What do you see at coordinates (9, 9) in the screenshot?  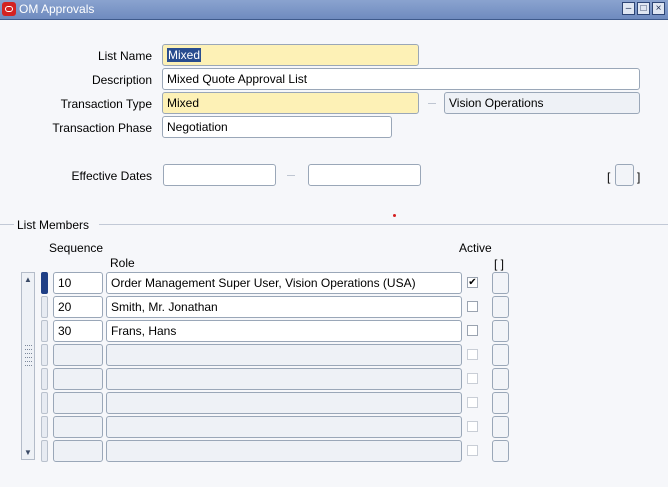 I see `oracle-app-icon` at bounding box center [9, 9].